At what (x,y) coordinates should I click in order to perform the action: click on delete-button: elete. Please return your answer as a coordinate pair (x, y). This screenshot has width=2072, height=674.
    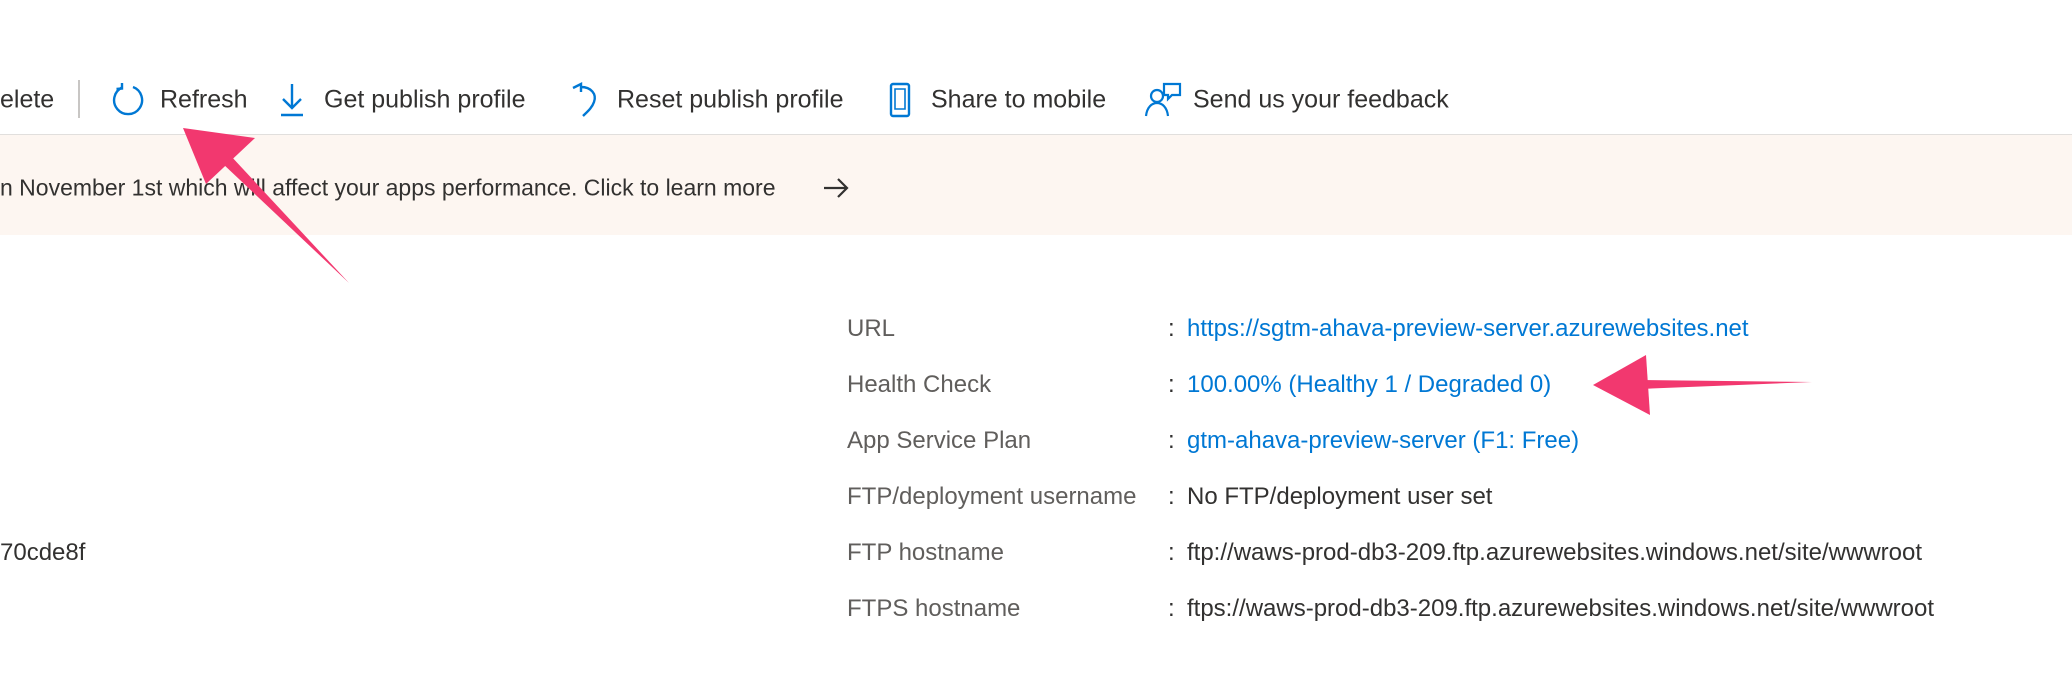
    Looking at the image, I should click on (27, 100).